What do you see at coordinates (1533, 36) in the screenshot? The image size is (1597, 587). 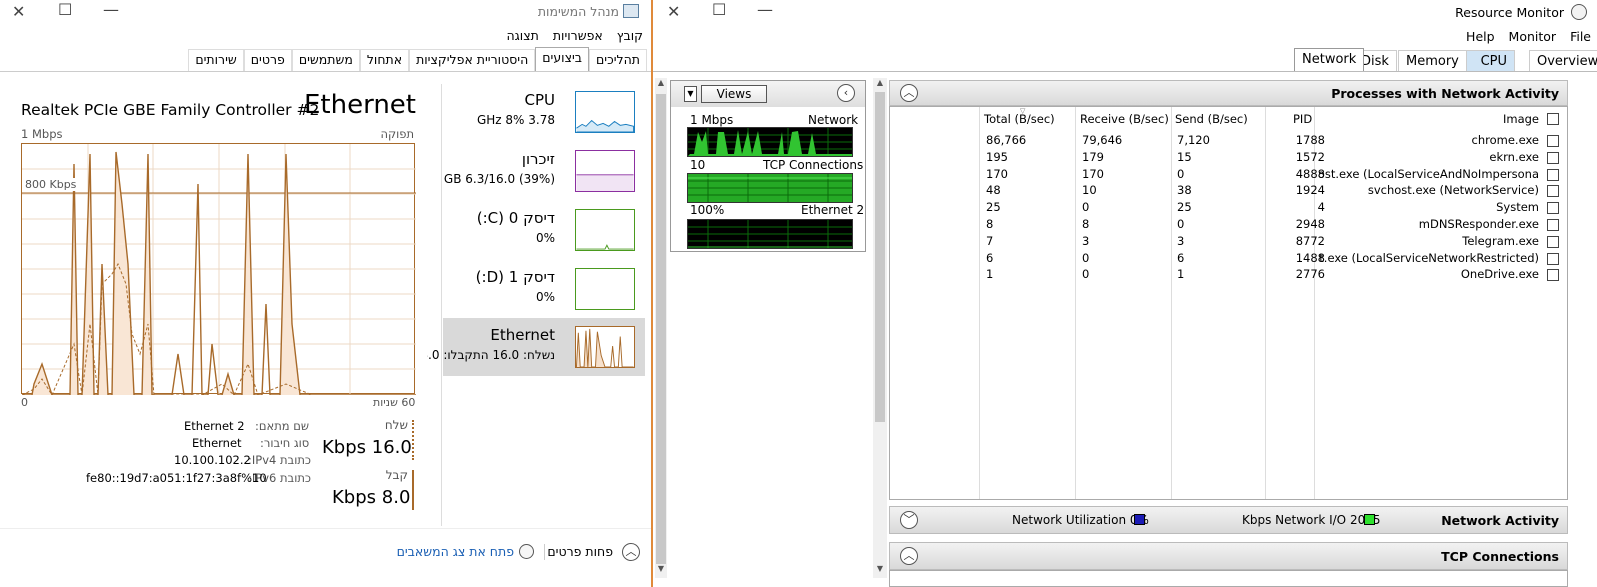 I see `menu-monitor: Monitor` at bounding box center [1533, 36].